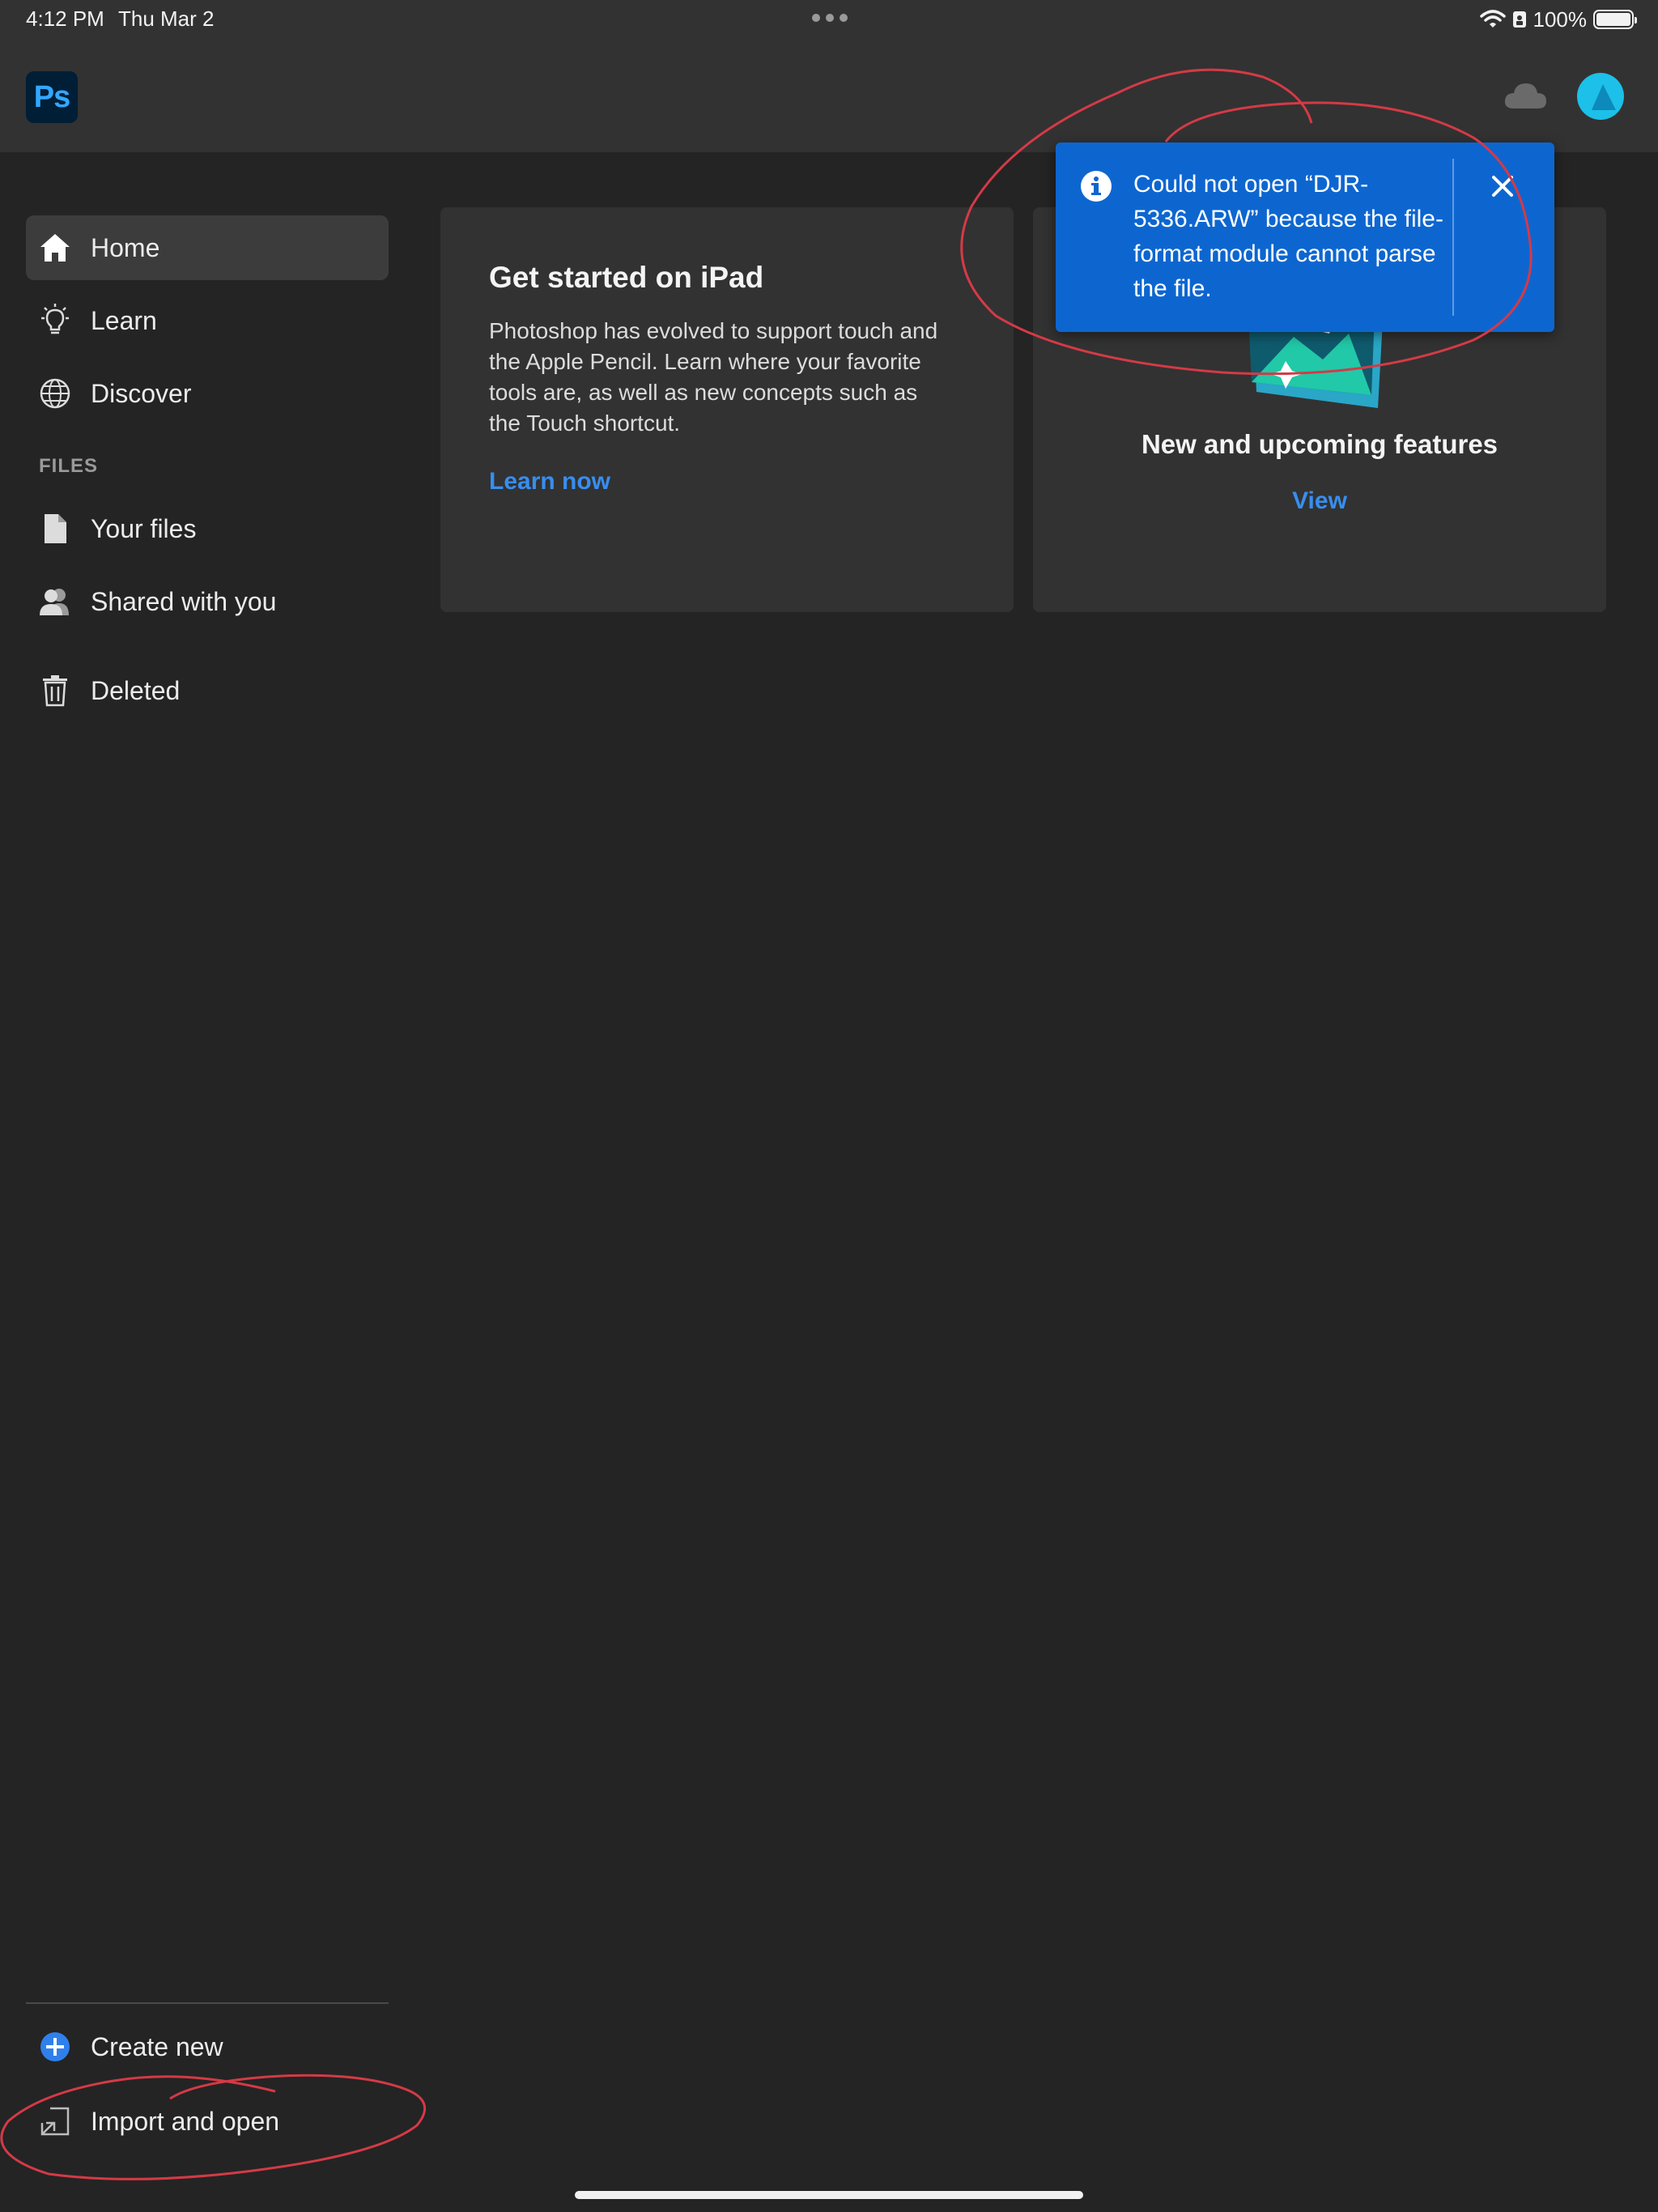  Describe the element at coordinates (125, 247) in the screenshot. I see `sidebar-item-label: Home` at that location.